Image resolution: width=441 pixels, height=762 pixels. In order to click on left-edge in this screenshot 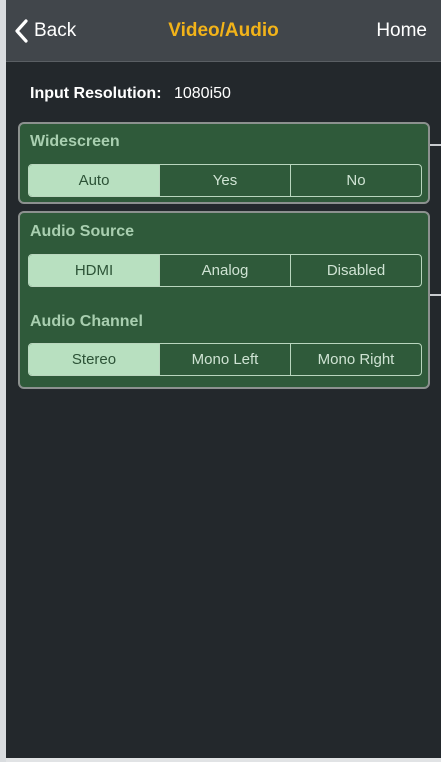, I will do `click(3, 381)`.